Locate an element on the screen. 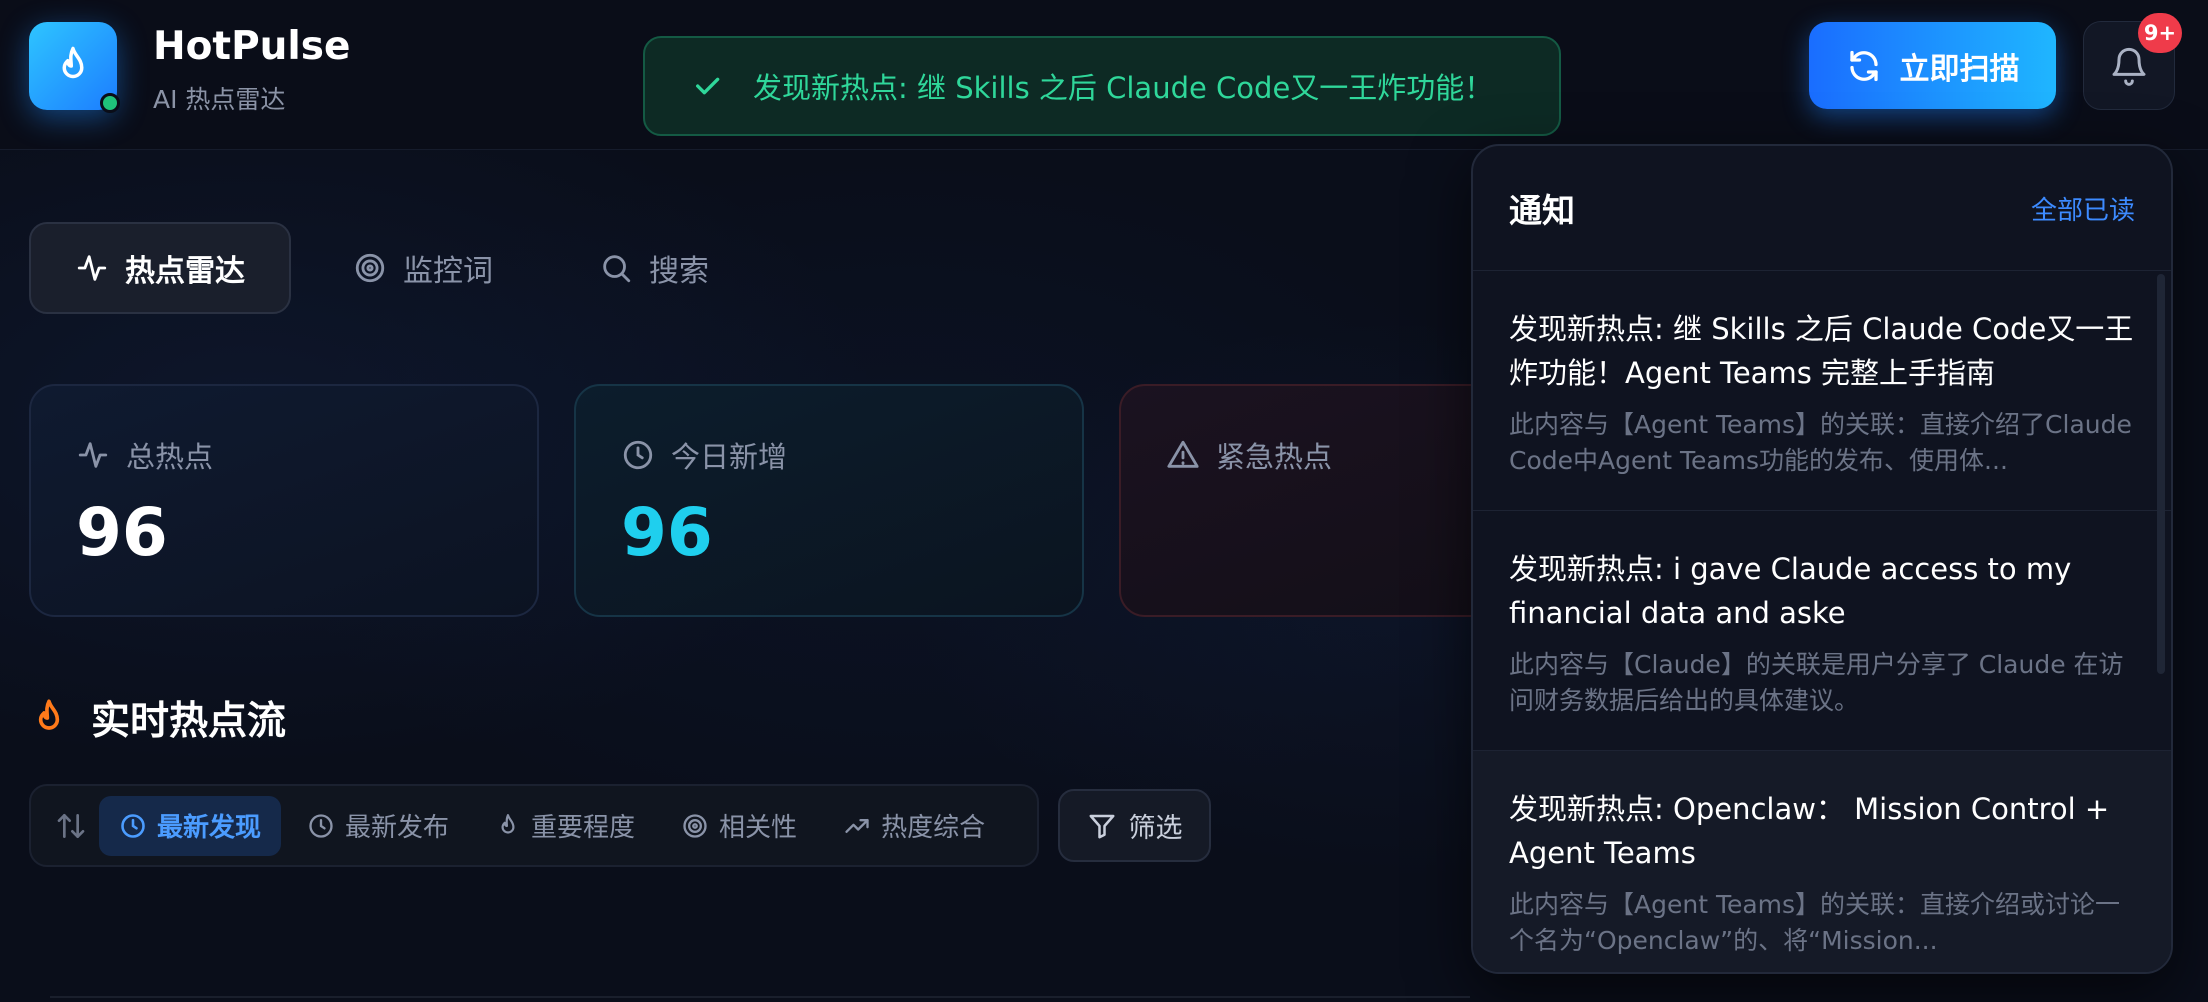  stat-label: 总热点 is located at coordinates (170, 457).